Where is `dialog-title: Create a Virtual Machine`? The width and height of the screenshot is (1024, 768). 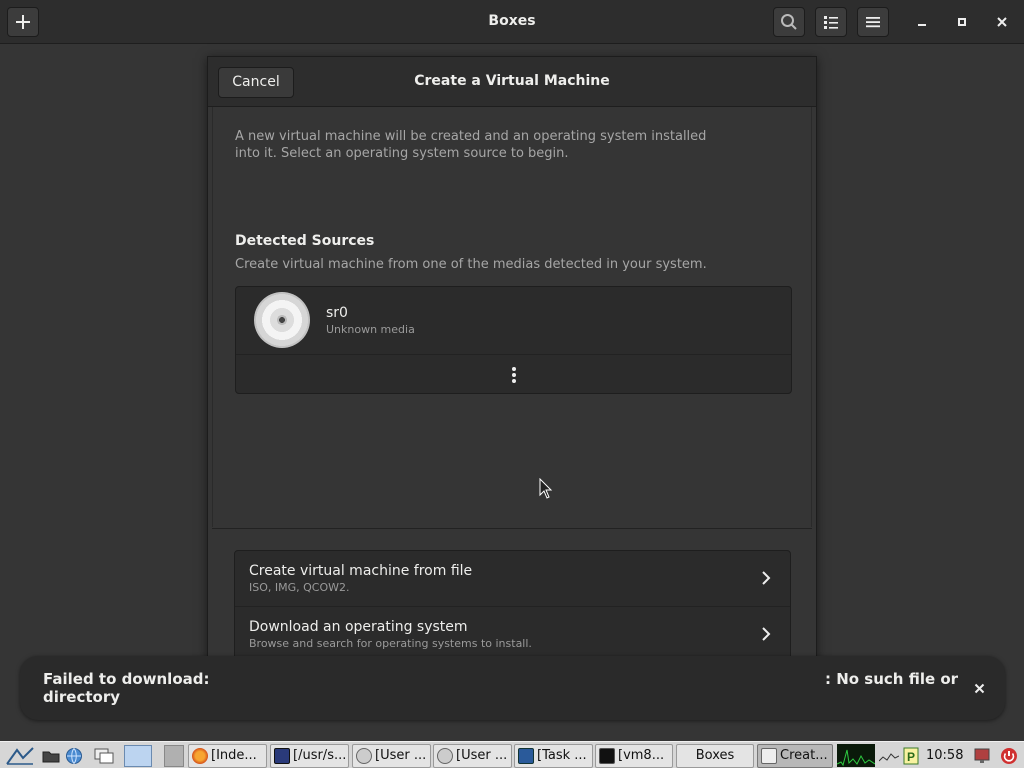 dialog-title: Create a Virtual Machine is located at coordinates (512, 81).